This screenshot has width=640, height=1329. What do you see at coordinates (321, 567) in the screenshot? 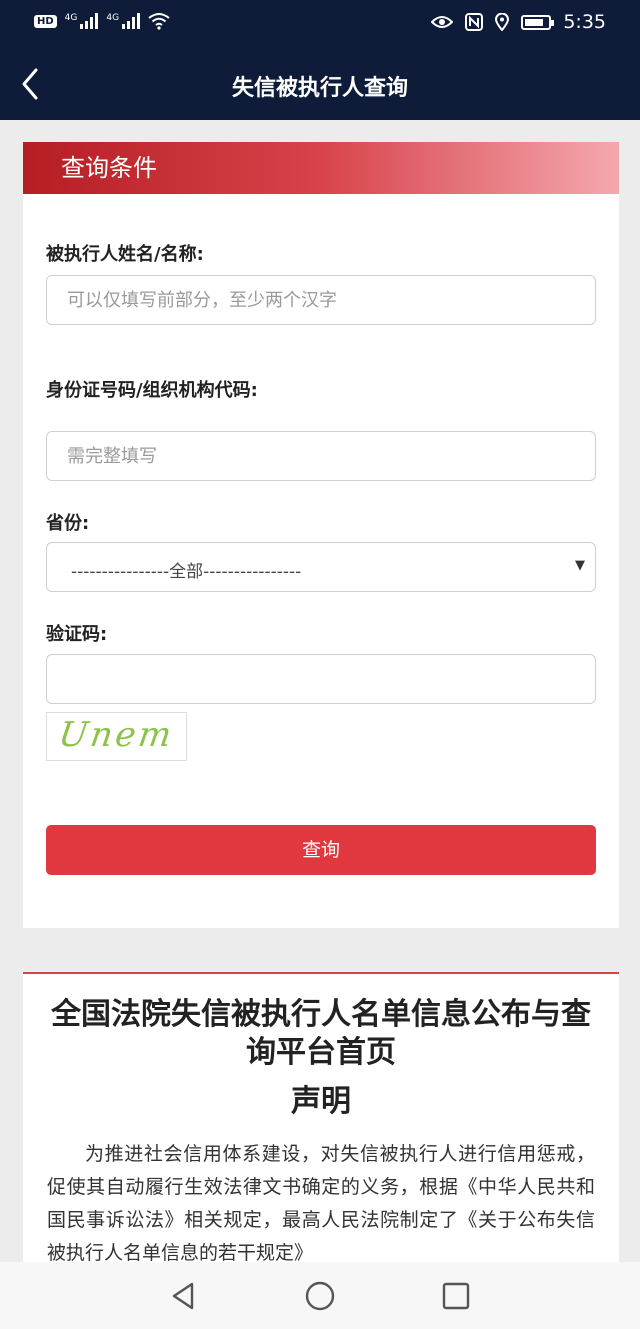
I see `province-select: ----------------全部---------------- ▼` at bounding box center [321, 567].